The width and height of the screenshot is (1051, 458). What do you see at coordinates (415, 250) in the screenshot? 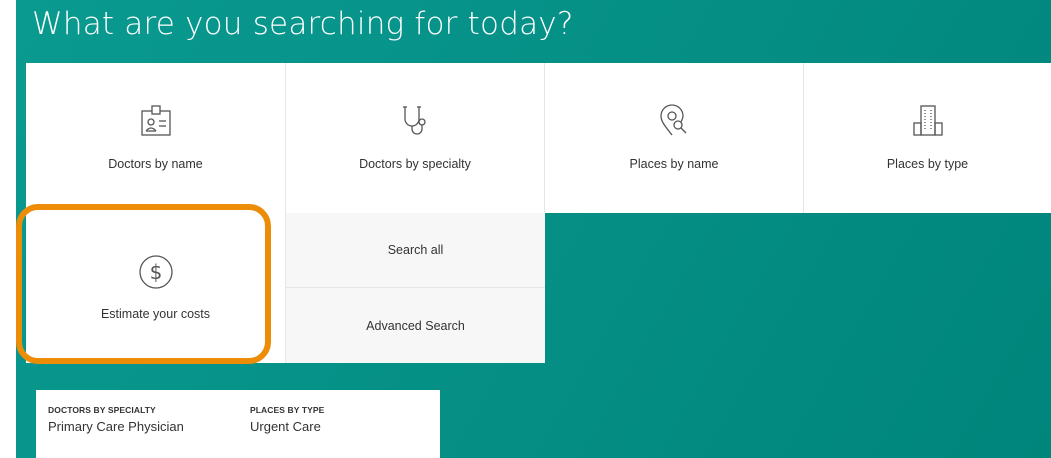
I see `search-all-link: Search all` at bounding box center [415, 250].